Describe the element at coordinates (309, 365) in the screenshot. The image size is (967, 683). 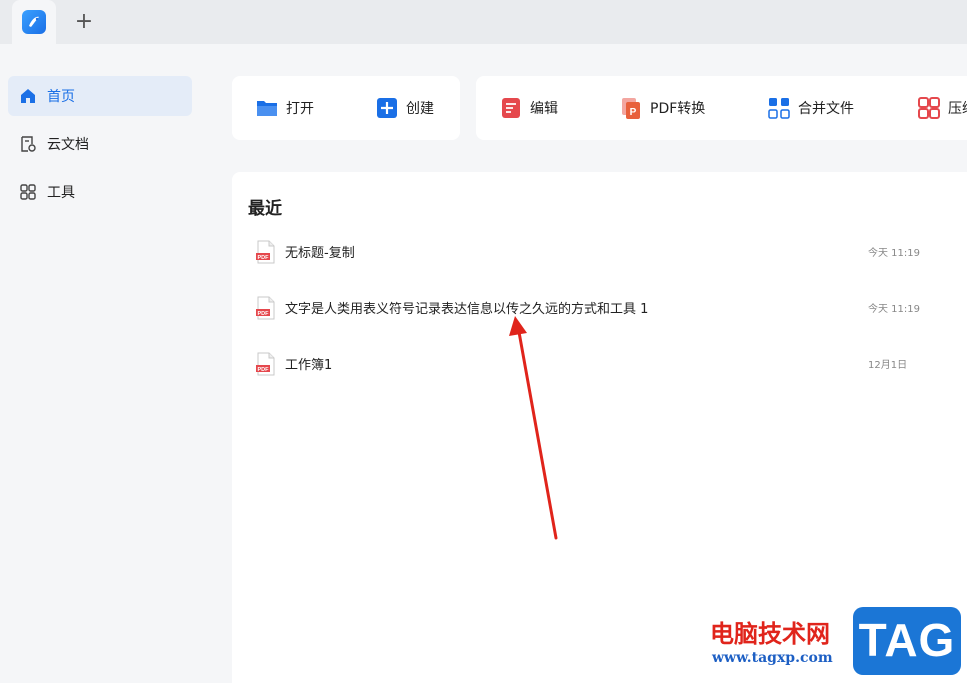
I see `file-name: 工作簿1` at that location.